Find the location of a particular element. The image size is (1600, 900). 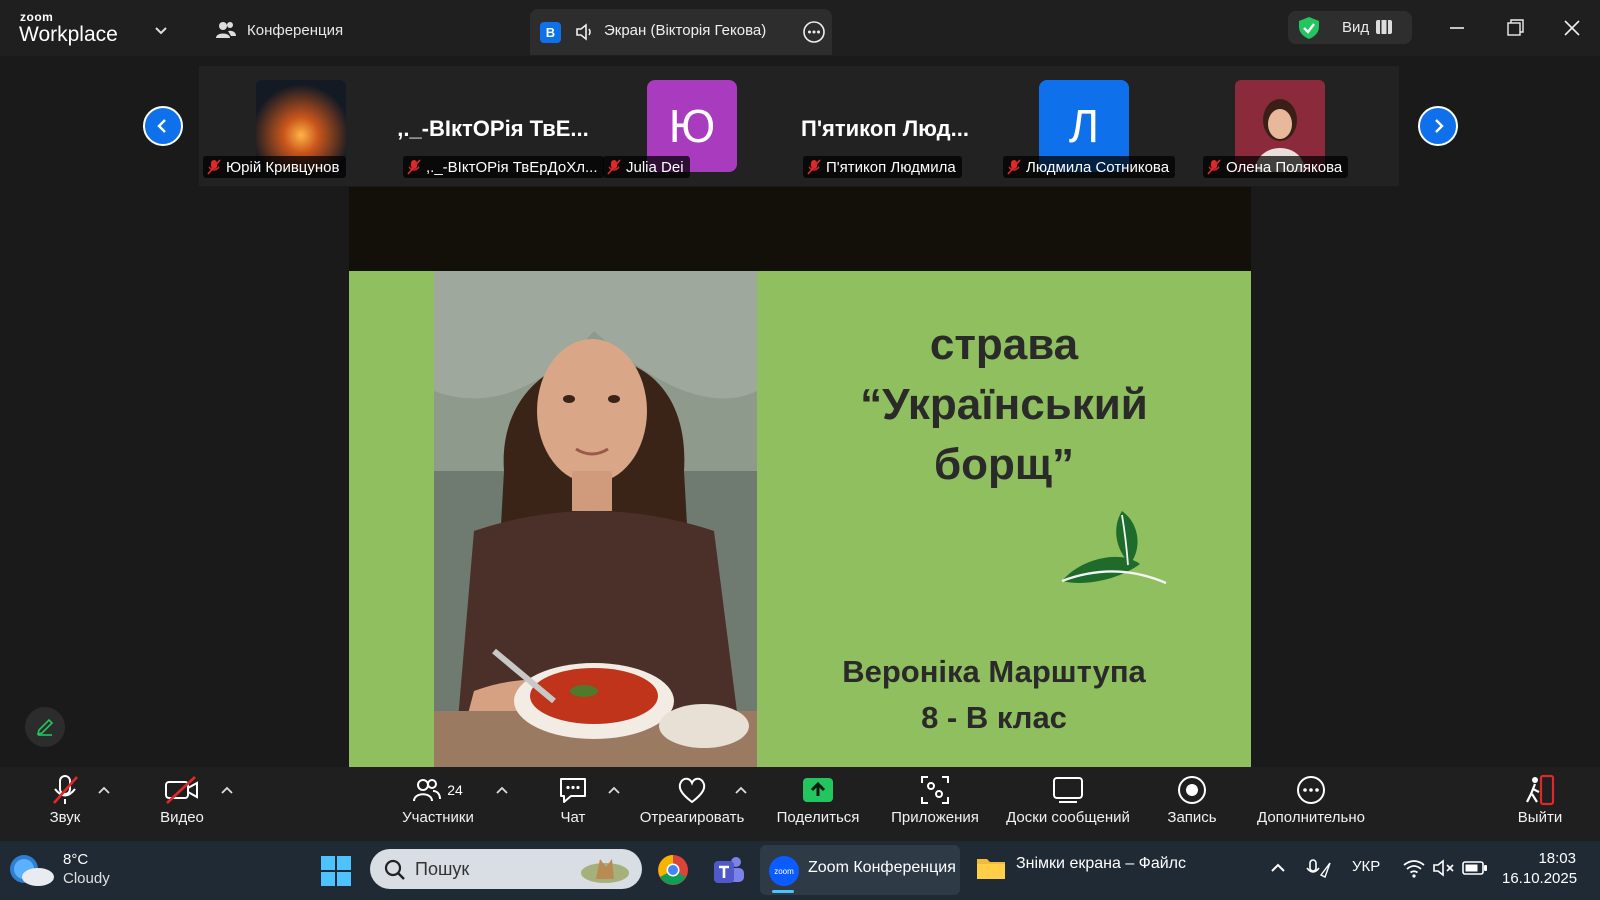

grid-view-icon is located at coordinates (1384, 27).